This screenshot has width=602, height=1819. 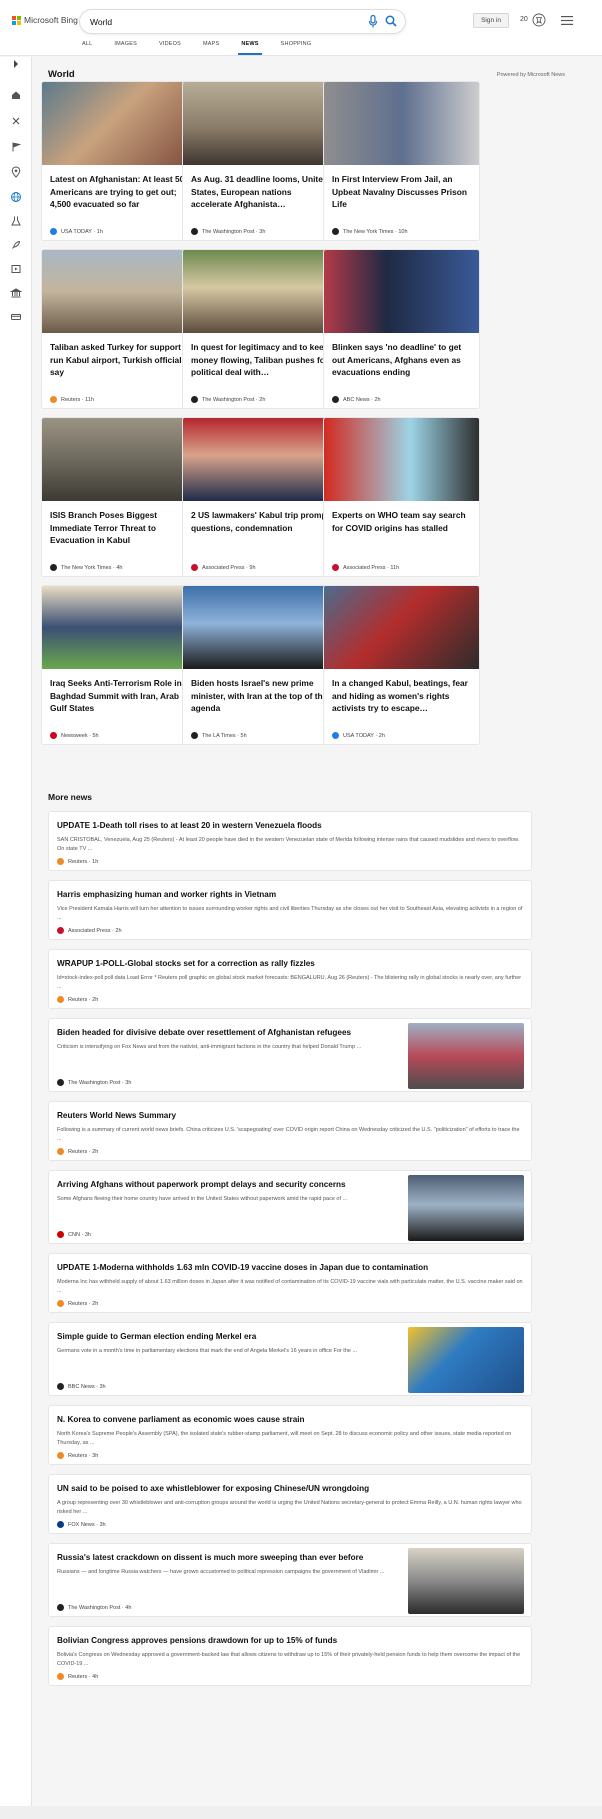 I want to click on sign-in-button: Sign in, so click(x=491, y=20).